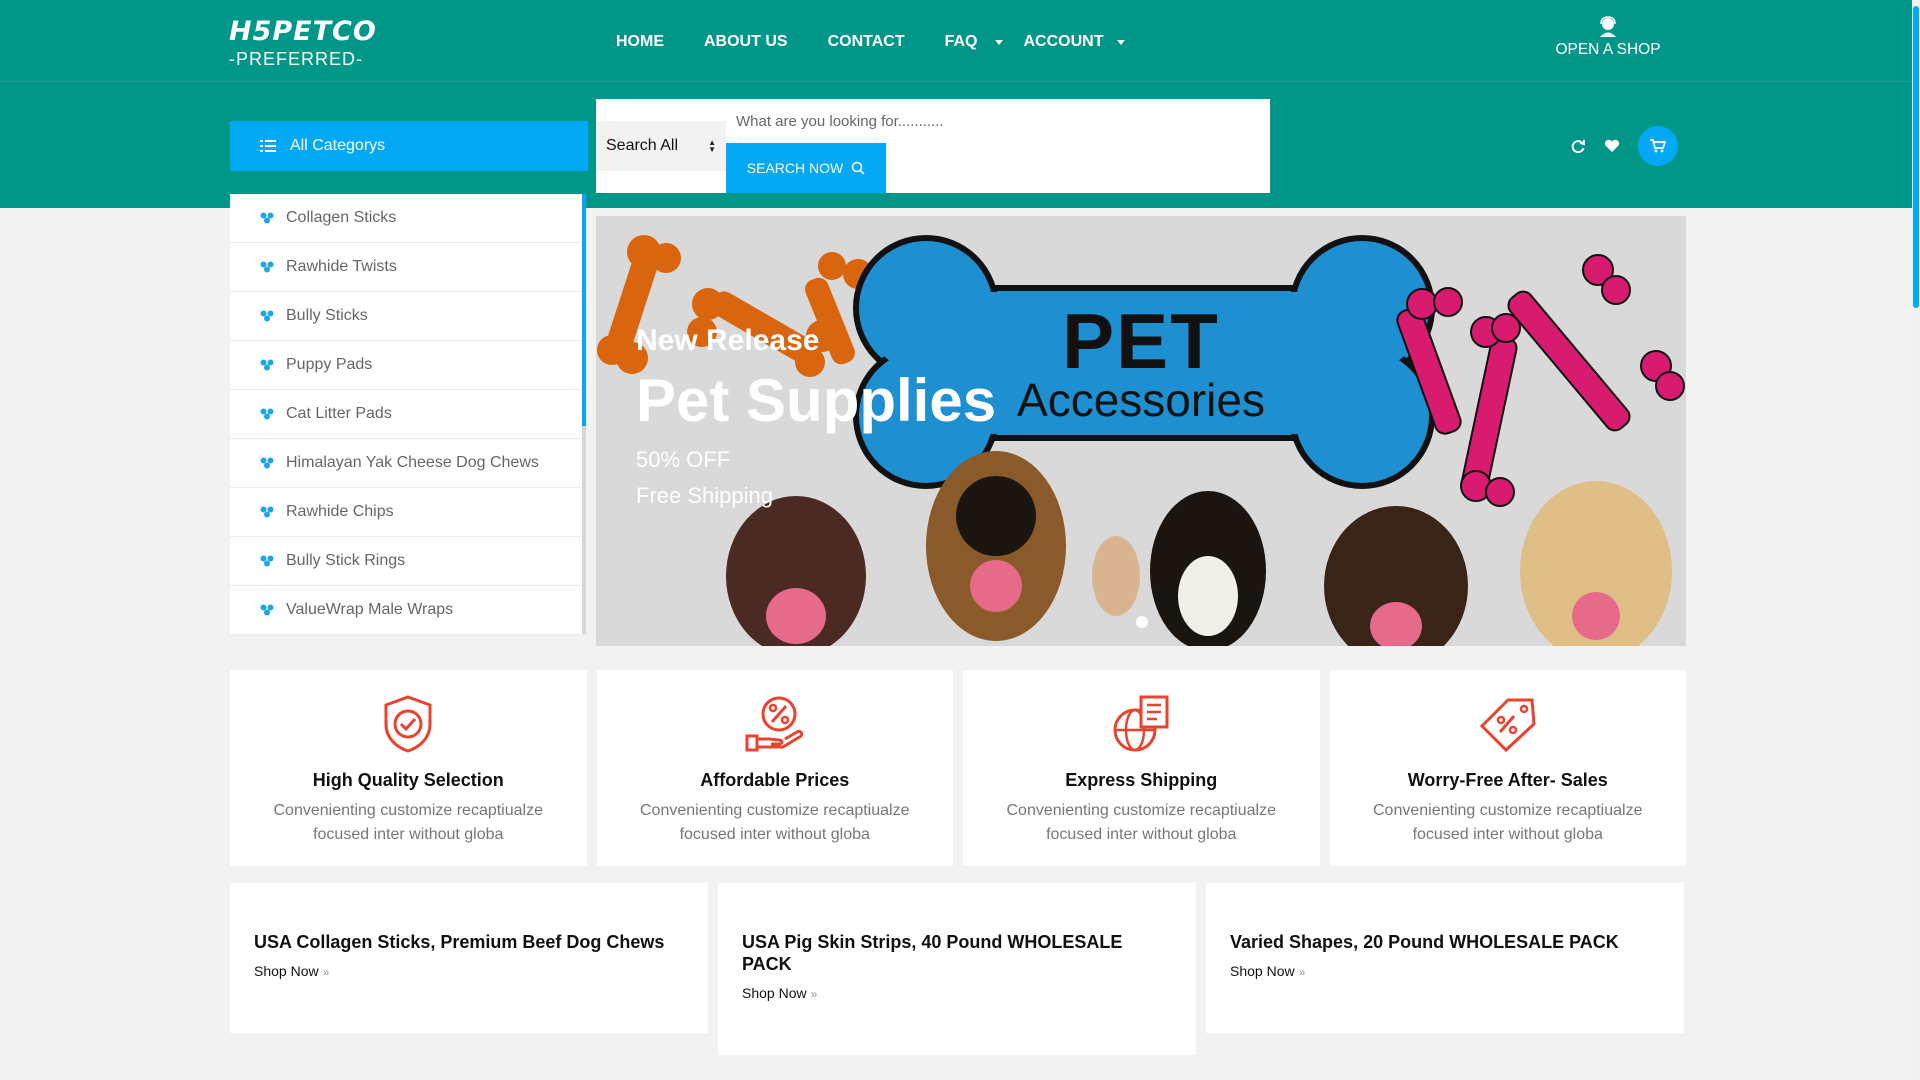 This screenshot has height=1080, width=1920. I want to click on shield-check-icon, so click(408, 724).